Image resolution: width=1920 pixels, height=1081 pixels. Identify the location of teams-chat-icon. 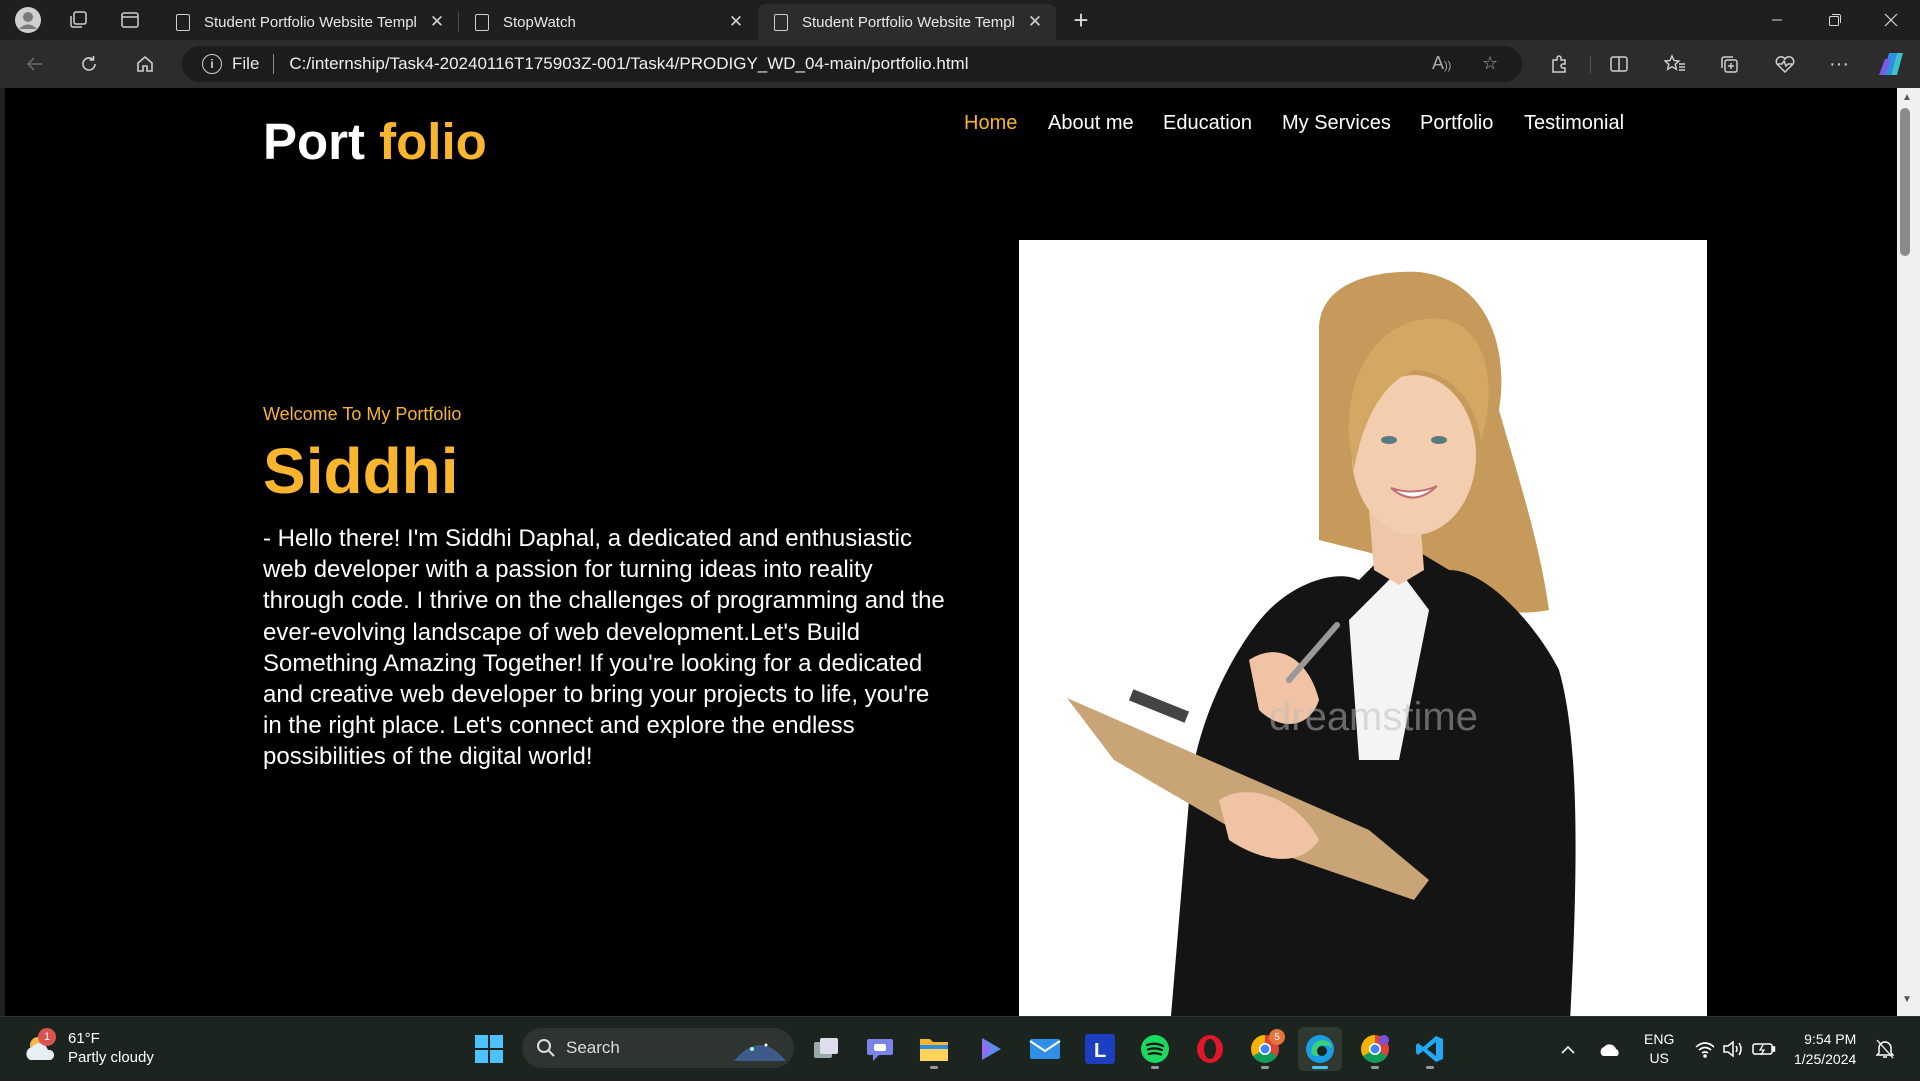
(880, 1049).